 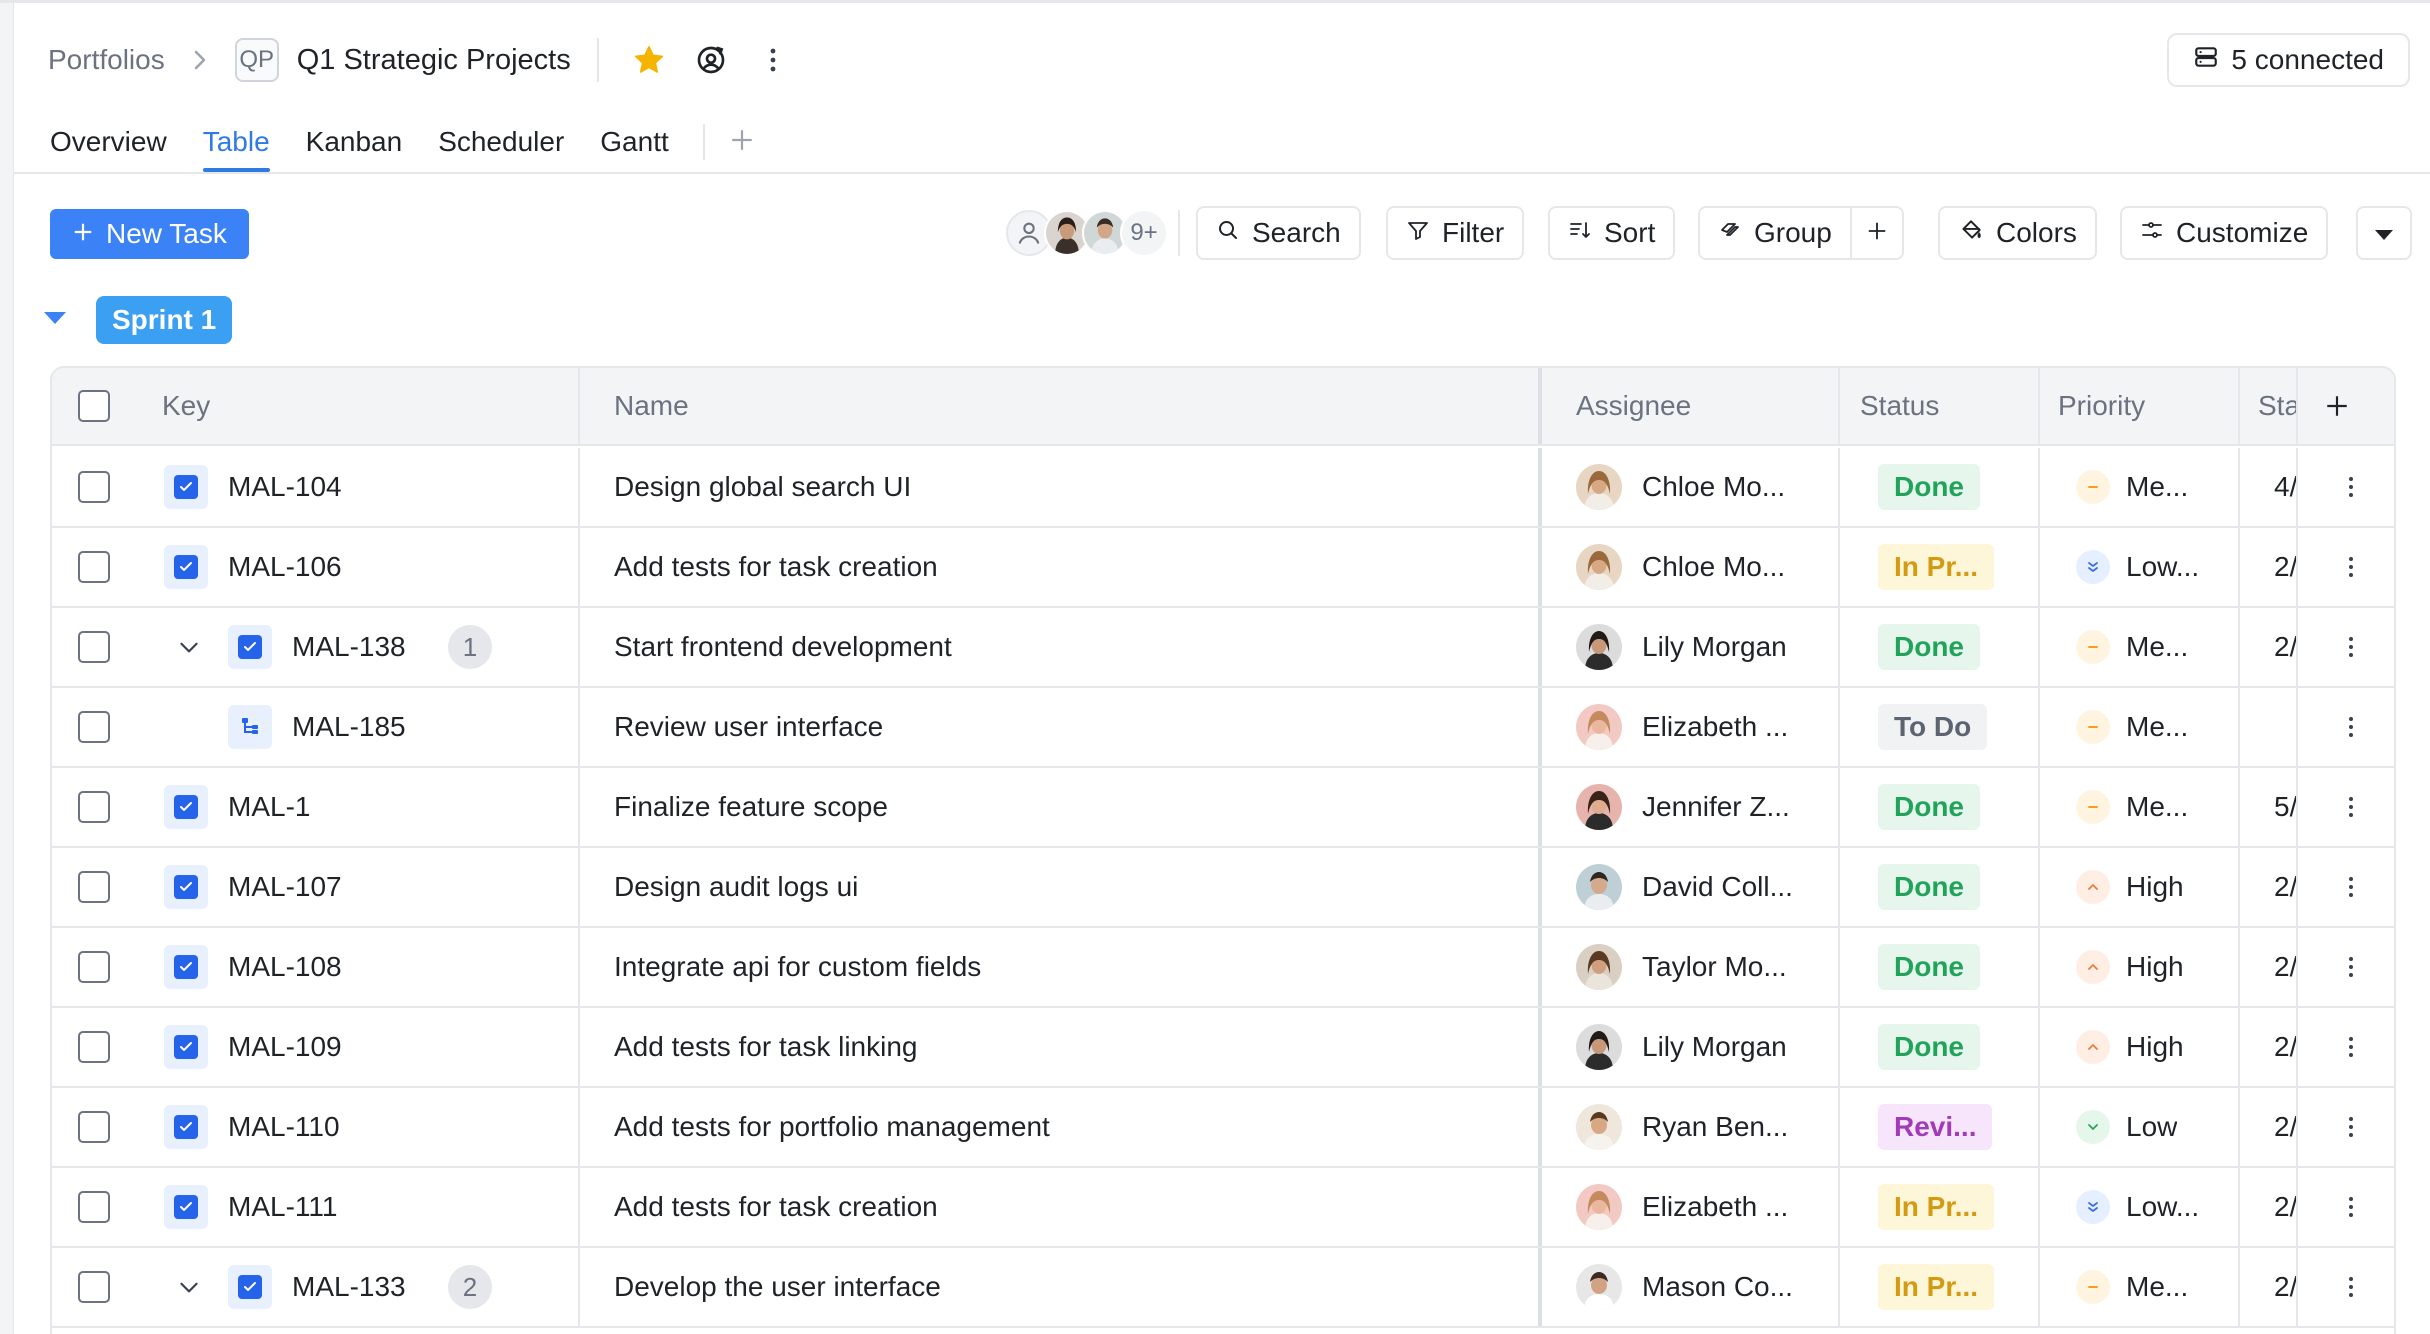 I want to click on connected-button: 5 connected, so click(x=2288, y=60).